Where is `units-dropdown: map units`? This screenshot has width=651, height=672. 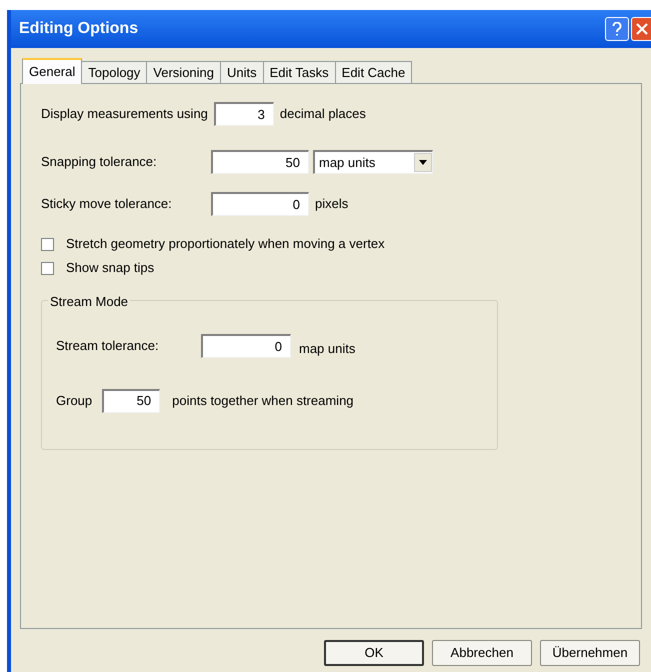 units-dropdown: map units is located at coordinates (373, 162).